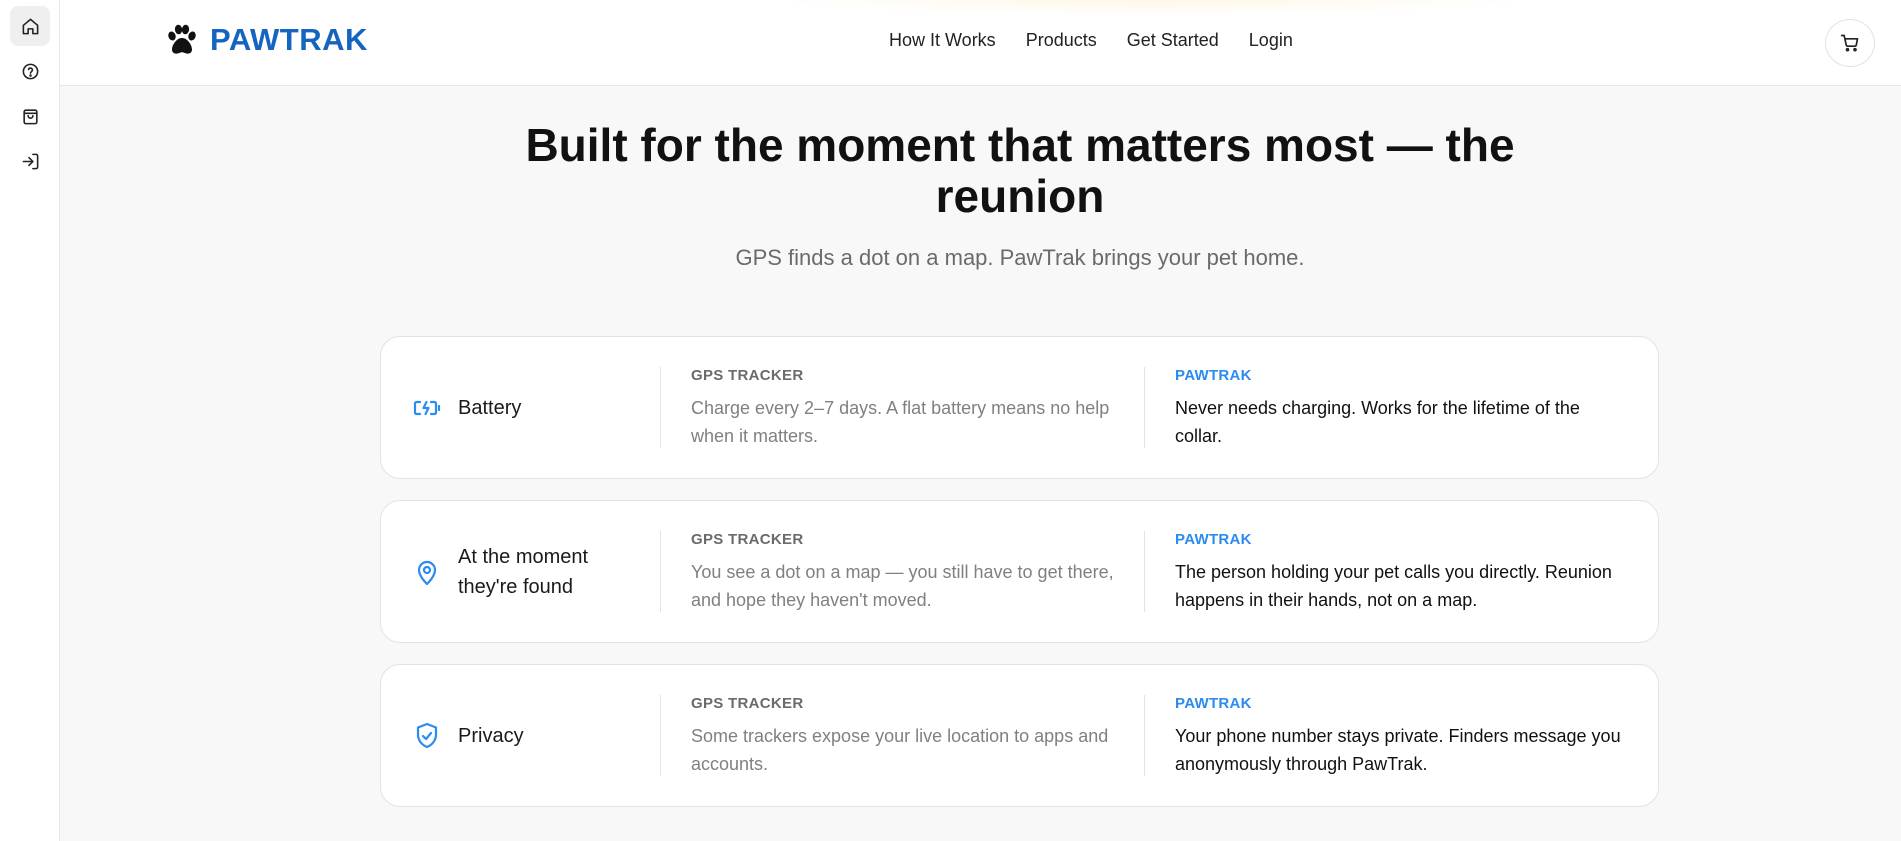 The image size is (1901, 841). What do you see at coordinates (427, 572) in the screenshot?
I see `map-pin-icon` at bounding box center [427, 572].